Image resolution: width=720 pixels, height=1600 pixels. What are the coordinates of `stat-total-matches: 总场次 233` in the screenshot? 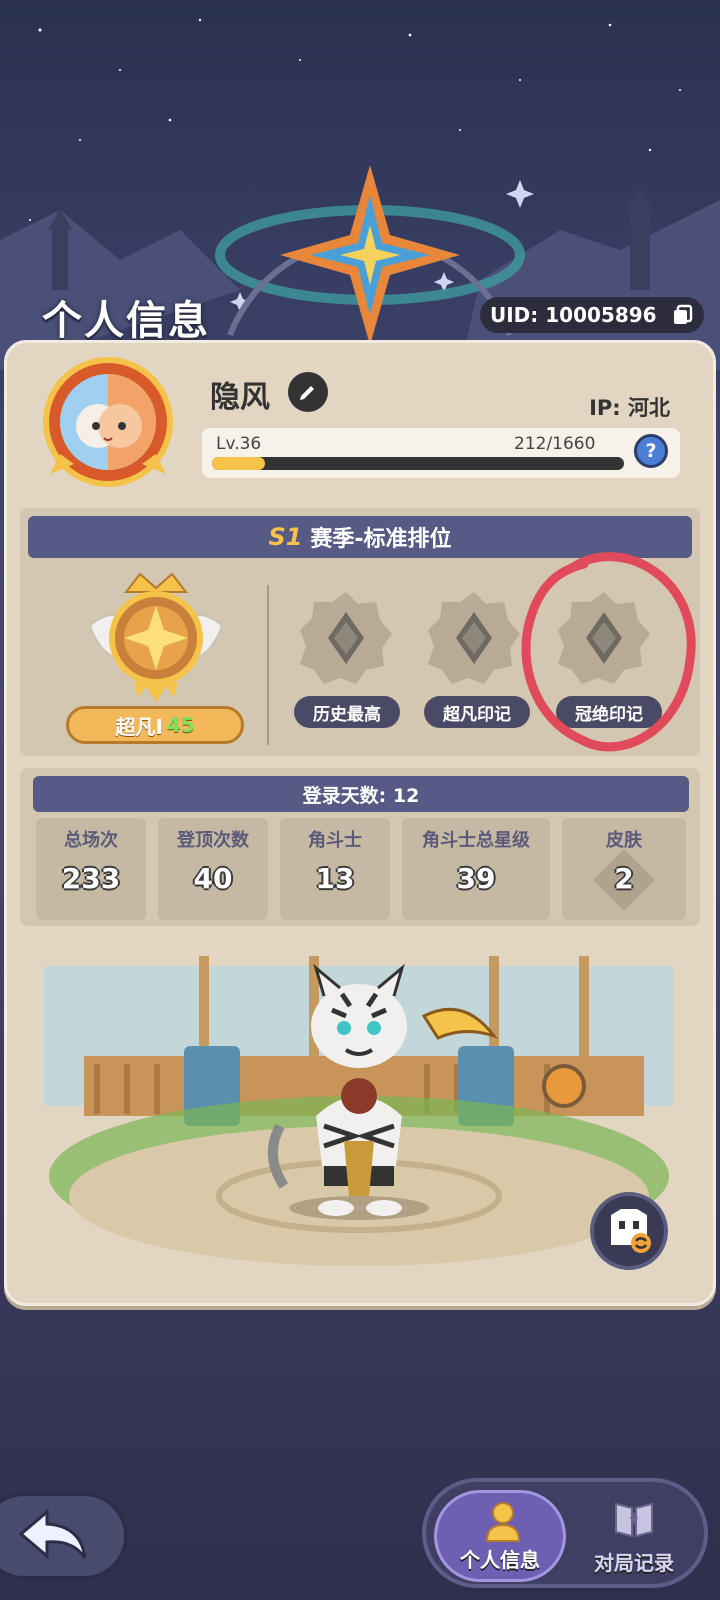 It's located at (91, 869).